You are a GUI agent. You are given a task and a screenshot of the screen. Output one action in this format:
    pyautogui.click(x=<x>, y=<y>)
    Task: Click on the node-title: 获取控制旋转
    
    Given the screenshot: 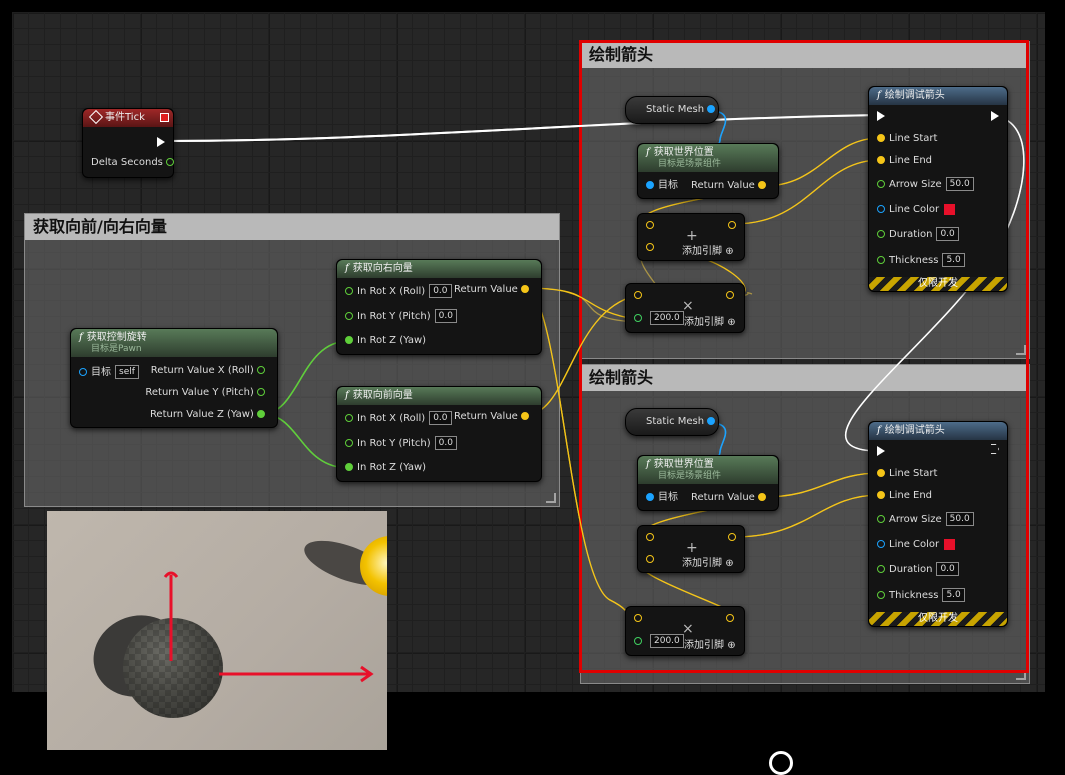 What is the action you would take?
    pyautogui.click(x=116, y=337)
    